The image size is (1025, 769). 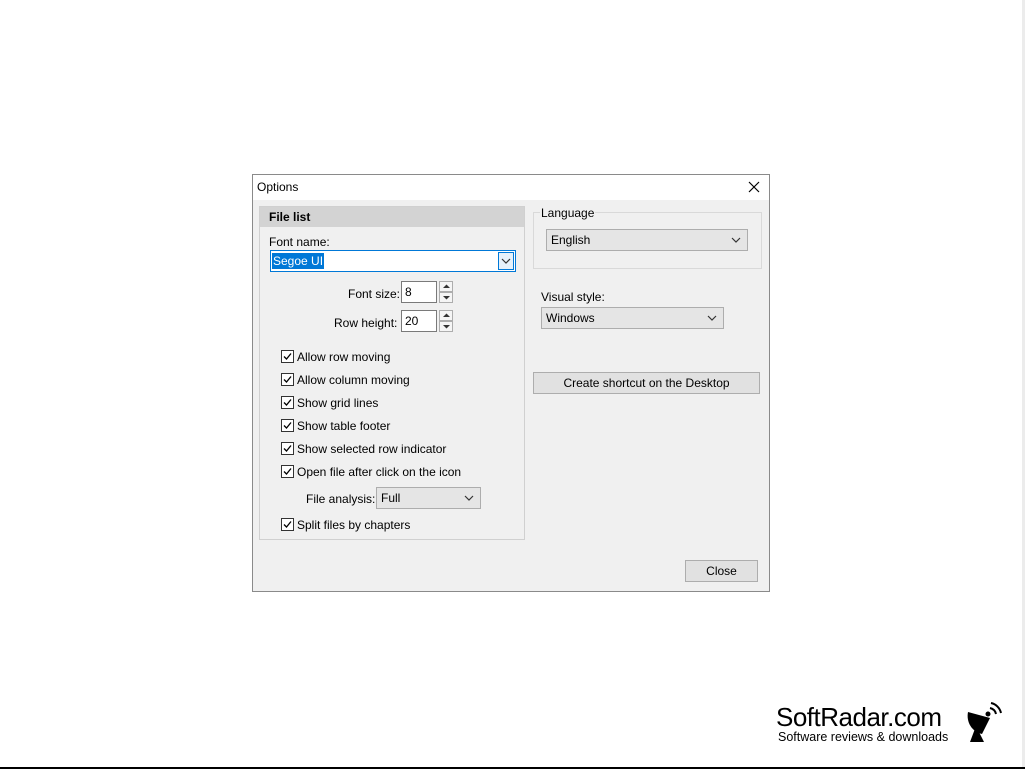 I want to click on font-size-down-button, so click(x=446, y=297).